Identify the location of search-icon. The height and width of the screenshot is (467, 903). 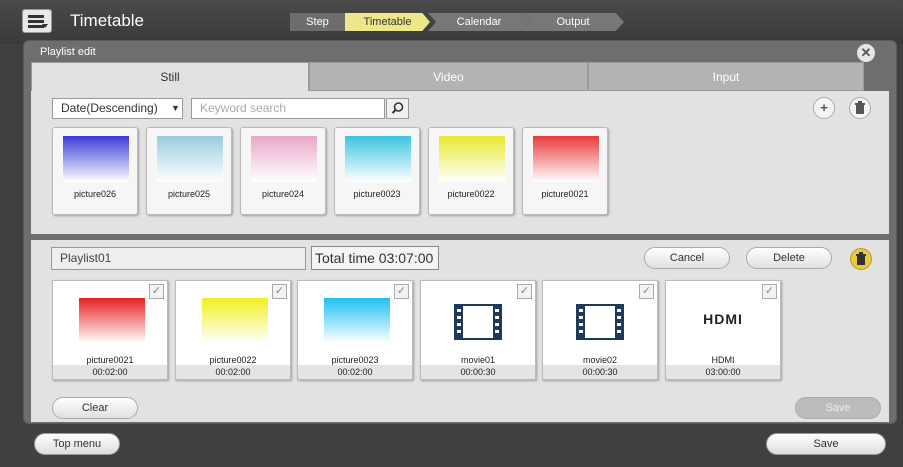
(397, 108).